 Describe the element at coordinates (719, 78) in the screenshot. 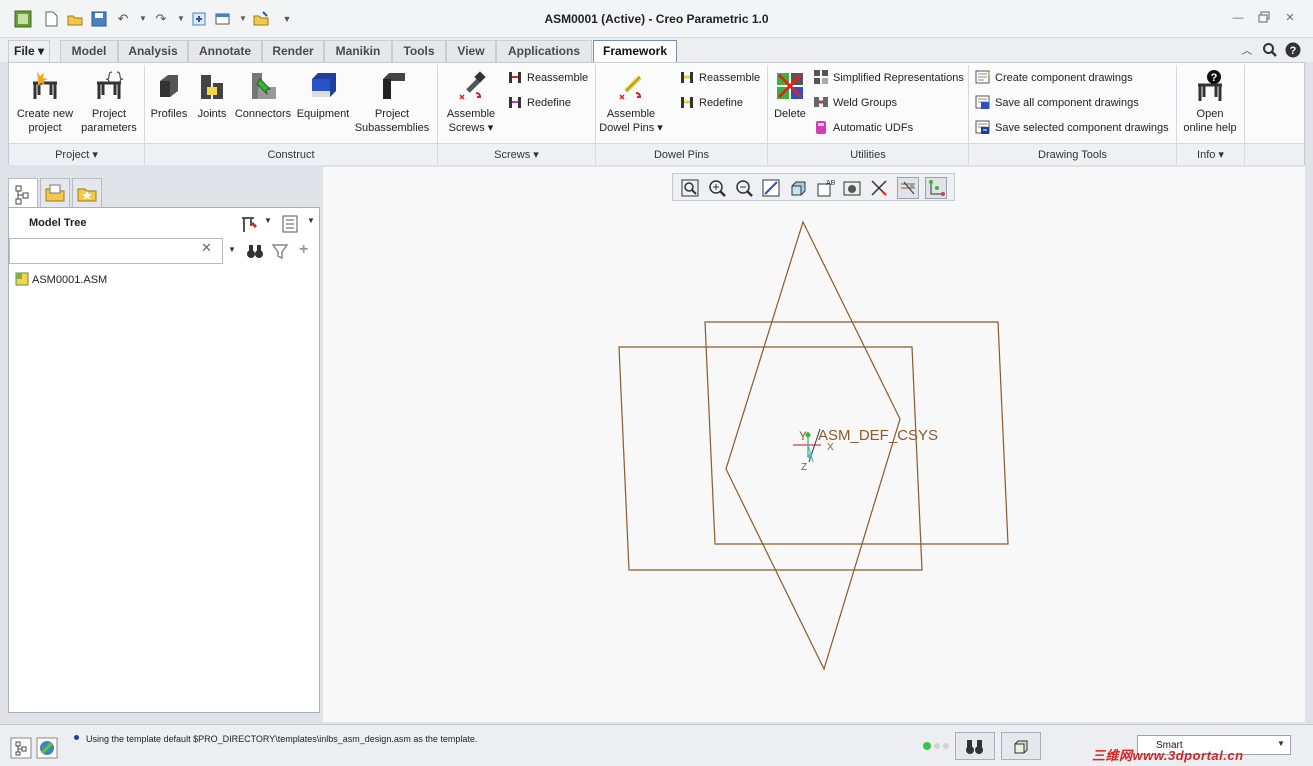

I see `dowel-reassemble-button: Reassemble` at that location.